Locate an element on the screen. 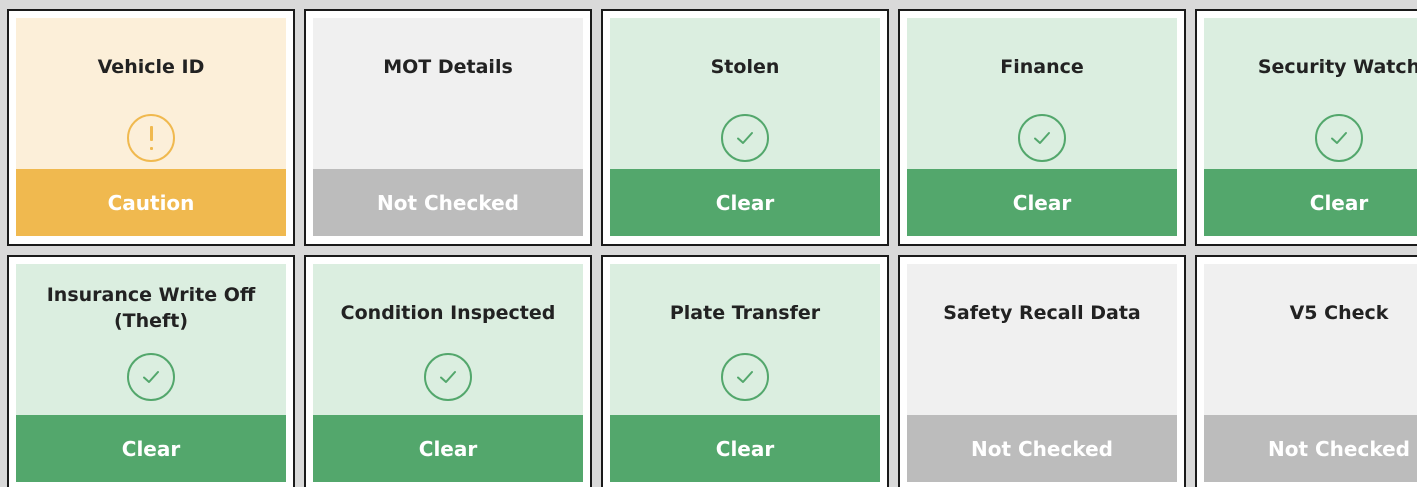 The width and height of the screenshot is (1417, 487). check-cell-finance: Finance Clear is located at coordinates (1042, 127).